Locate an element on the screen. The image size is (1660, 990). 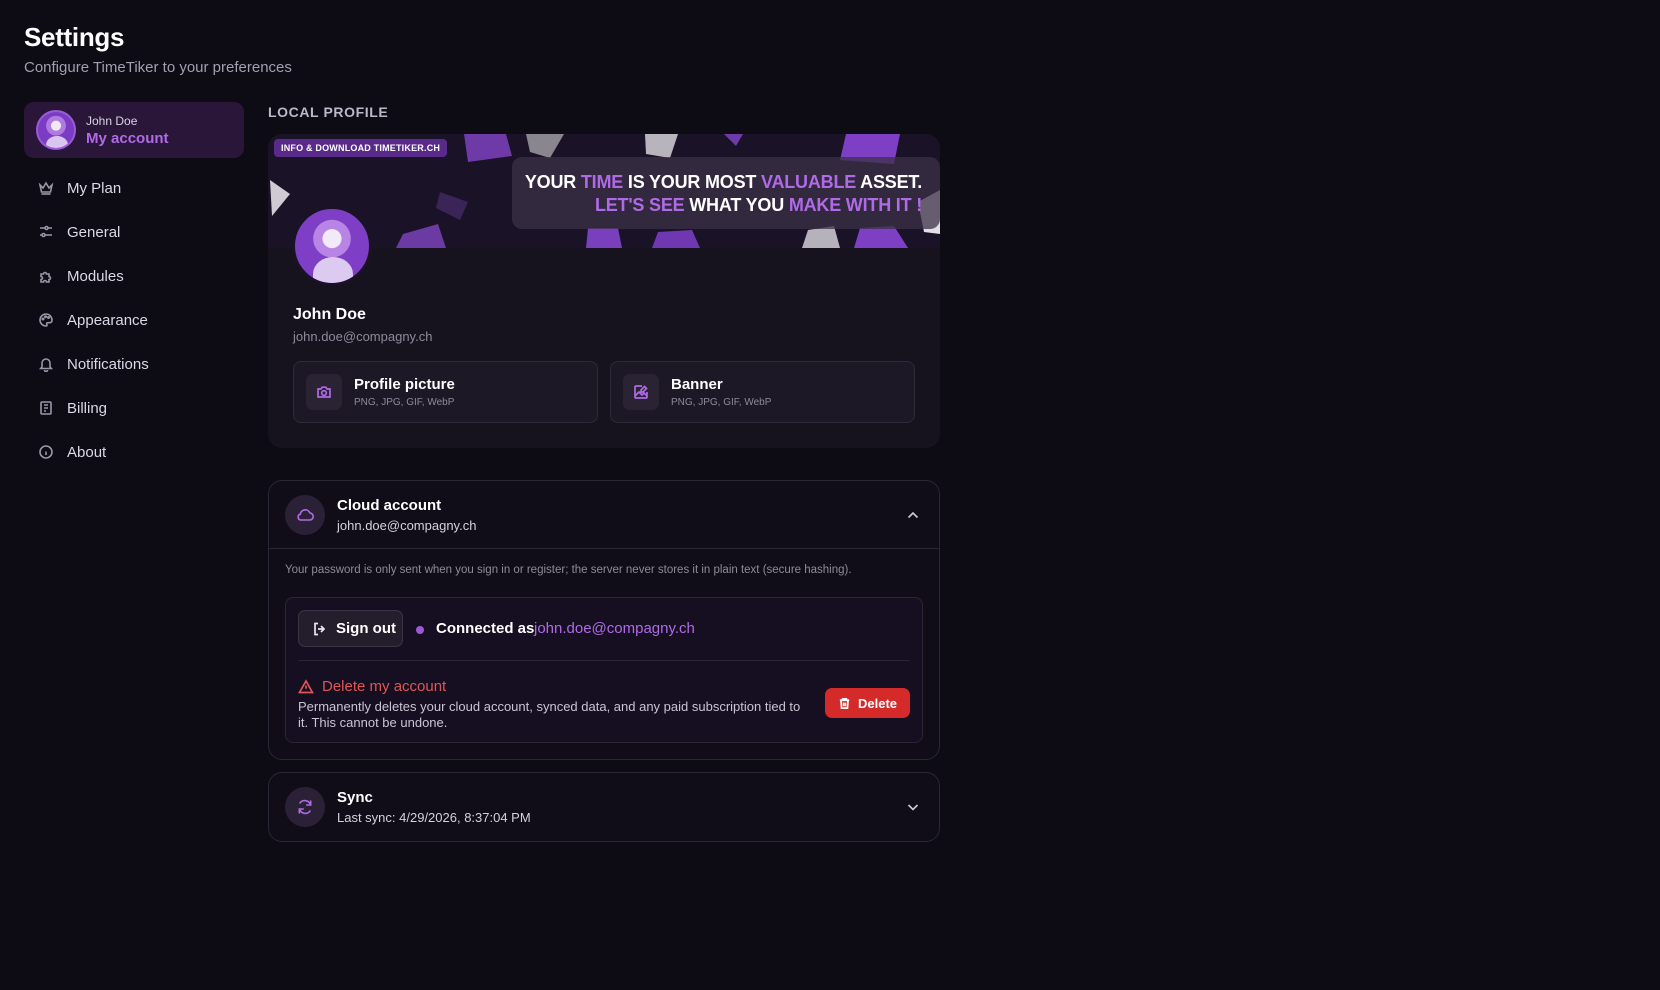
sidebar-item-appearance: Appearance is located at coordinates (134, 320).